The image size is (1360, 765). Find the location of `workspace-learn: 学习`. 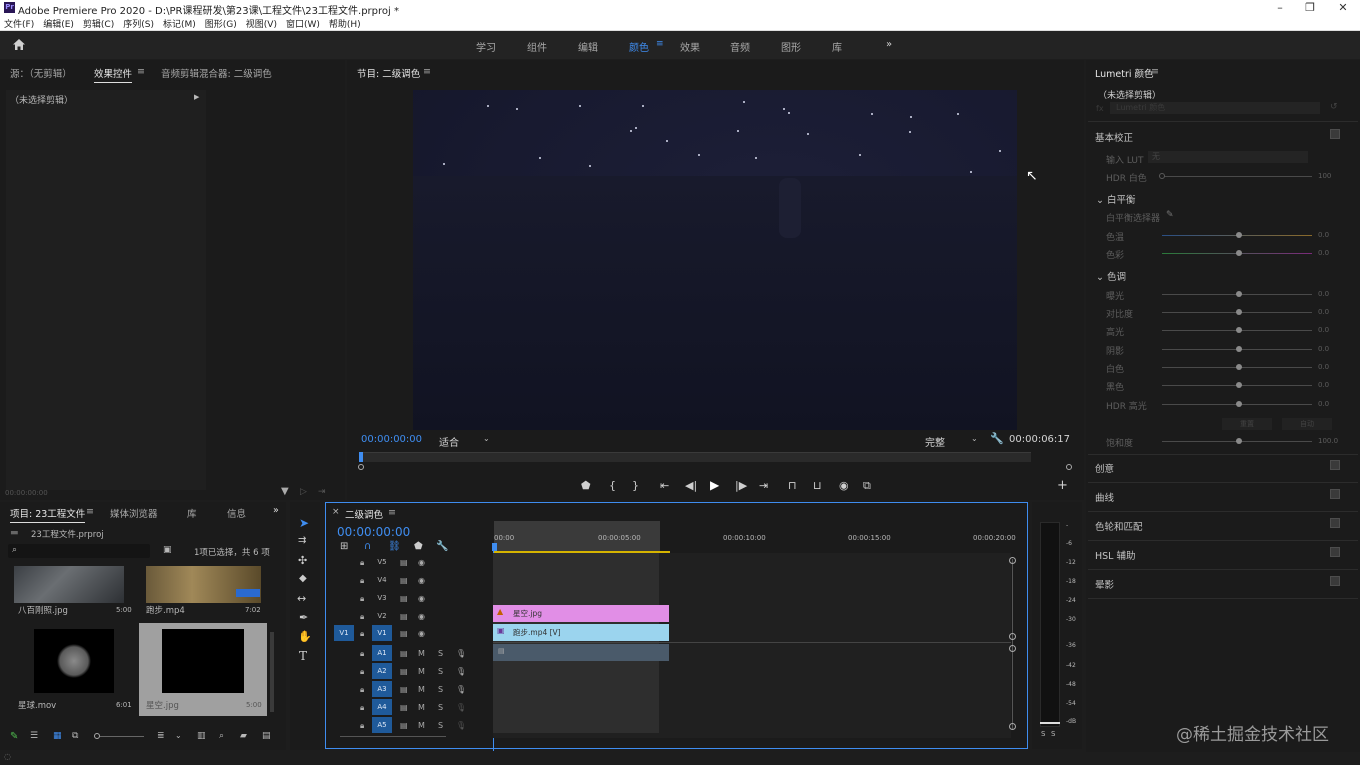

workspace-learn: 学习 is located at coordinates (486, 46).